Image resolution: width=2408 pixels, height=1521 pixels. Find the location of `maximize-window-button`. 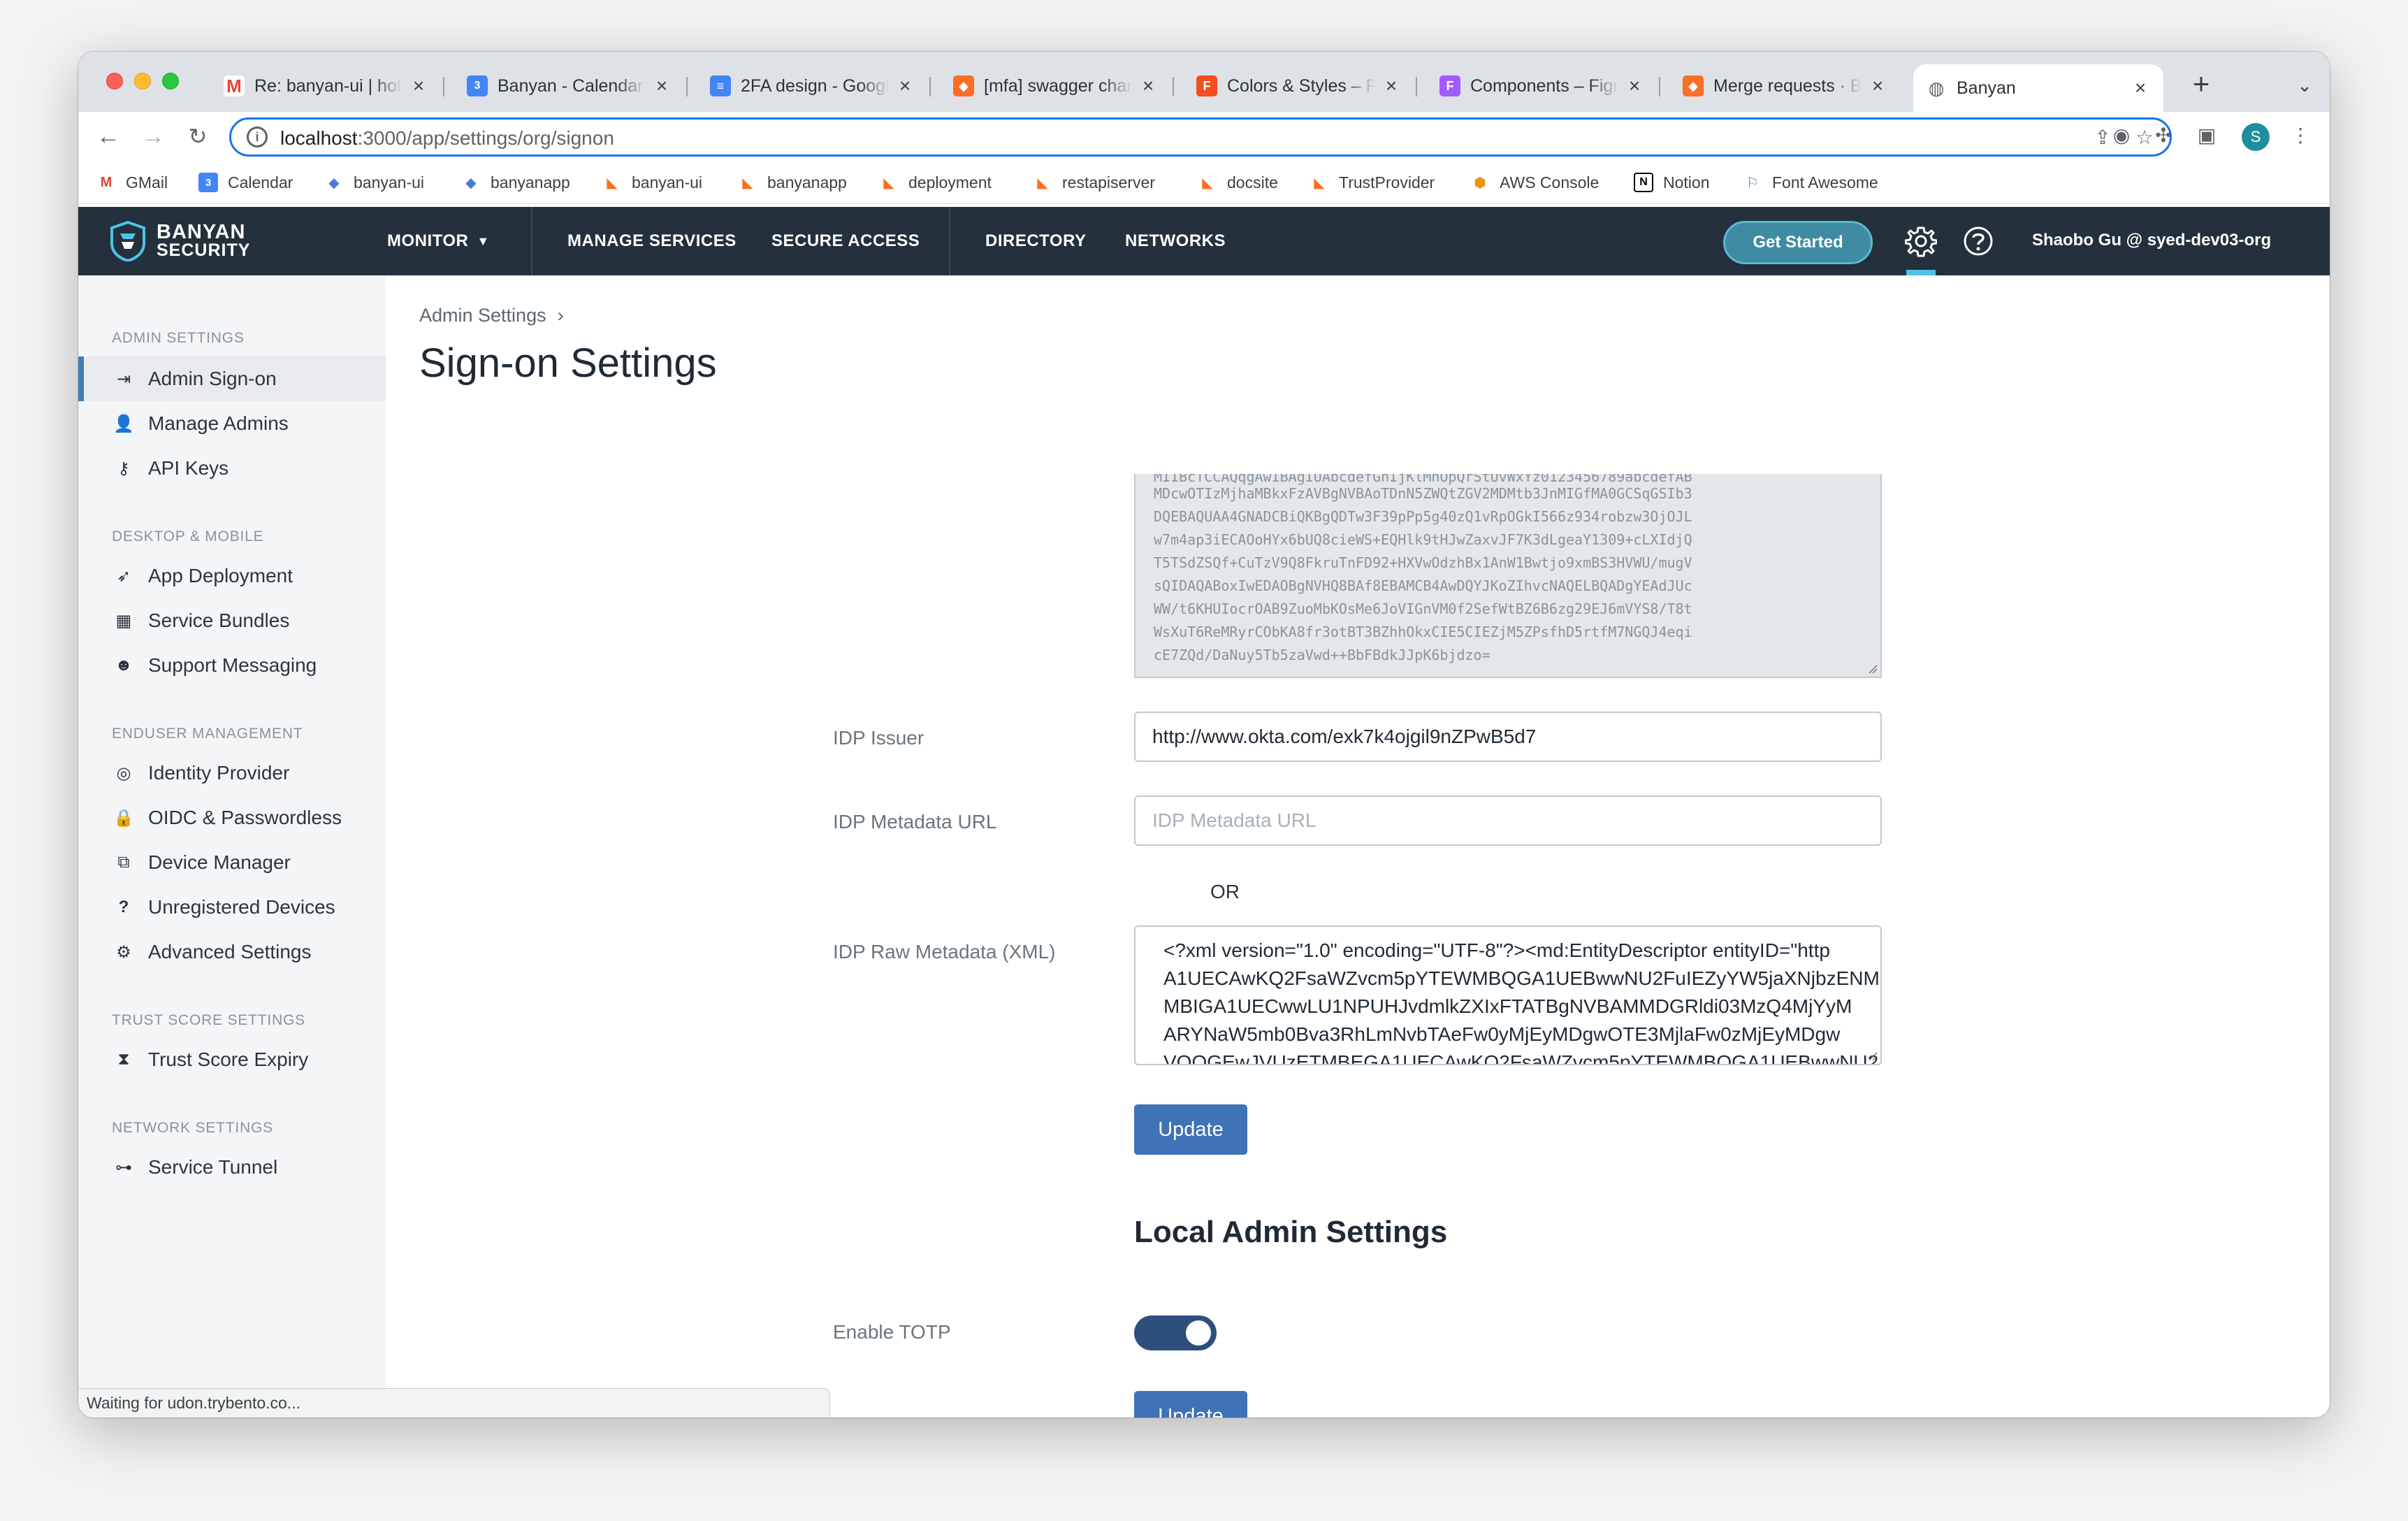

maximize-window-button is located at coordinates (170, 81).